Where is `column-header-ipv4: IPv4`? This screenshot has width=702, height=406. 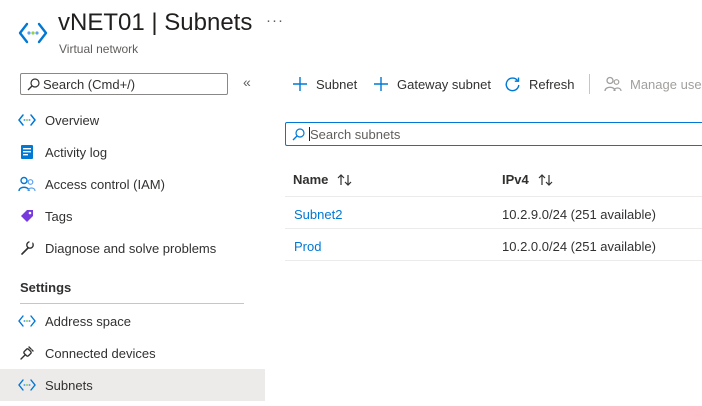
column-header-ipv4: IPv4 is located at coordinates (528, 179).